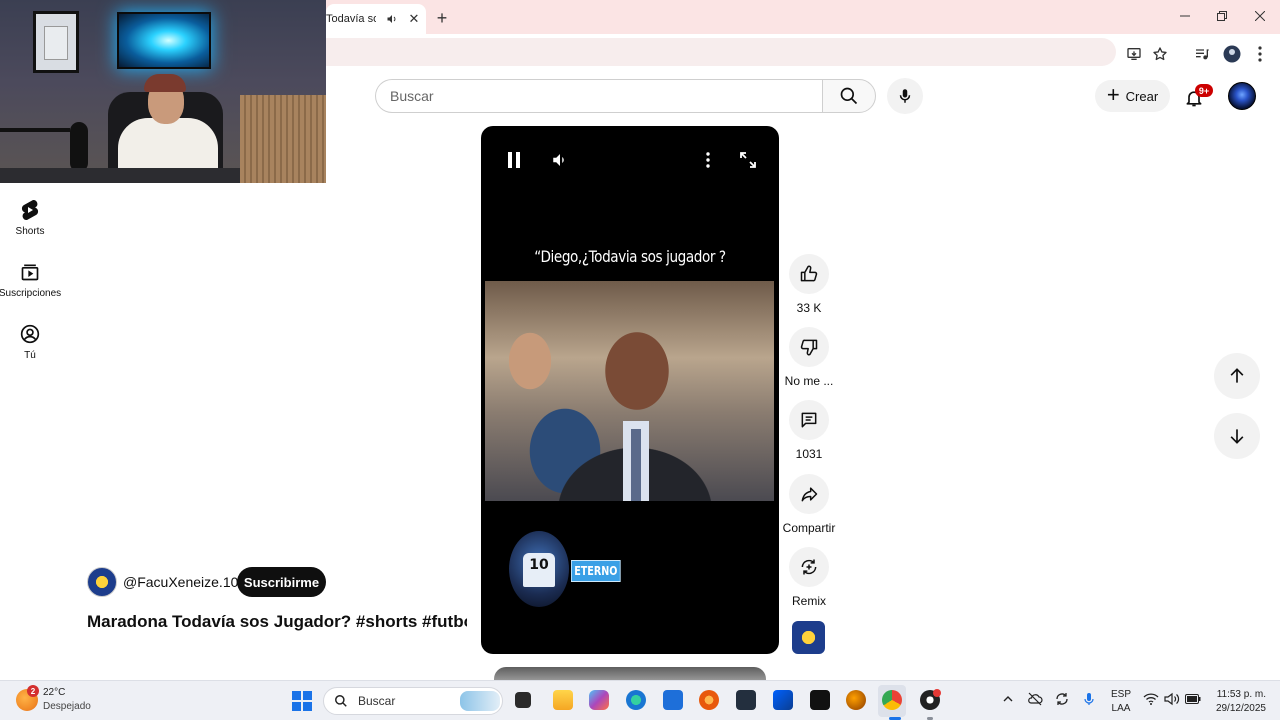 The image size is (1280, 720). What do you see at coordinates (442, 18) in the screenshot?
I see `new-tab-button: +` at bounding box center [442, 18].